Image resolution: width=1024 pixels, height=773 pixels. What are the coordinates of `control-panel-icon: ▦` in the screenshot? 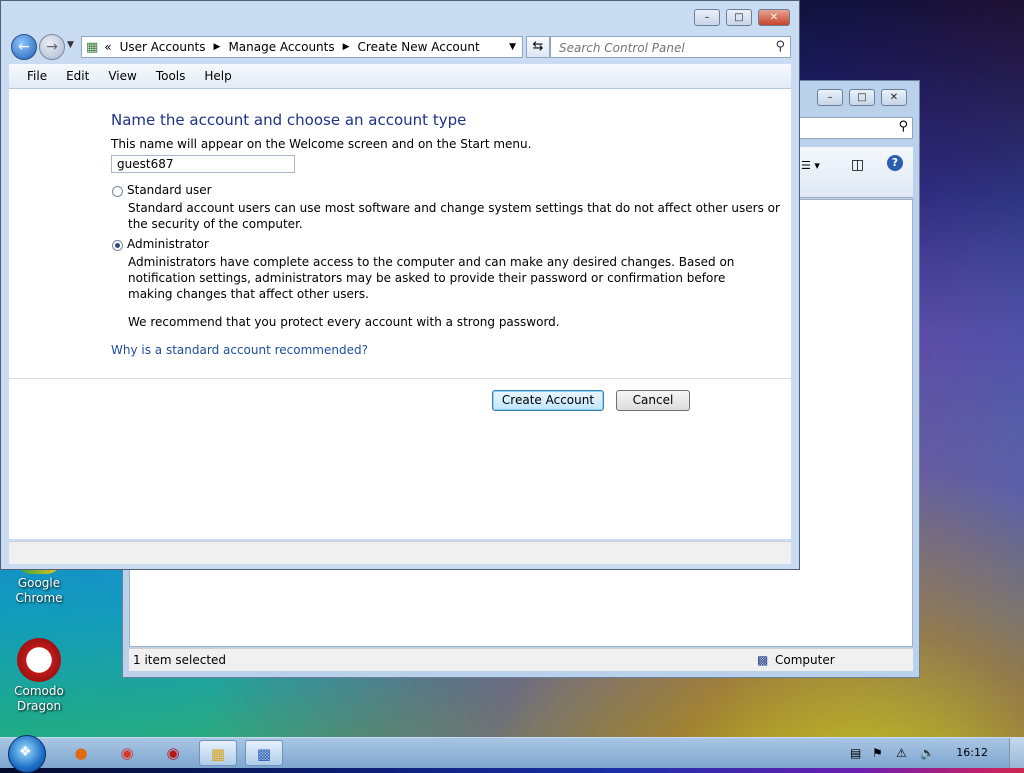 It's located at (92, 47).